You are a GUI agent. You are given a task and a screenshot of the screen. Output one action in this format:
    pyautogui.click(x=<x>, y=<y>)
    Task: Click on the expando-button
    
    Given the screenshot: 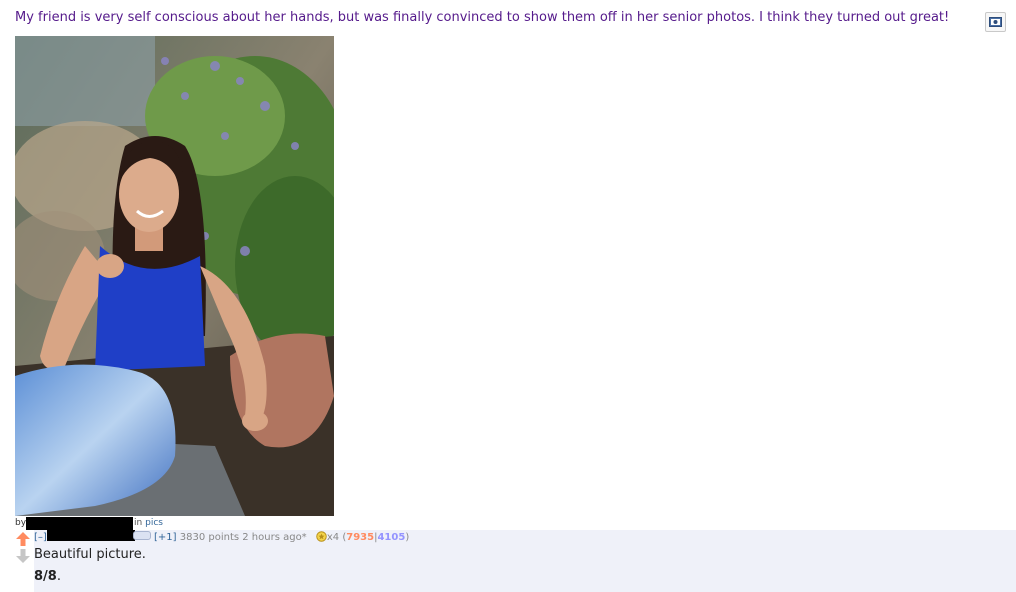 What is the action you would take?
    pyautogui.click(x=995, y=22)
    